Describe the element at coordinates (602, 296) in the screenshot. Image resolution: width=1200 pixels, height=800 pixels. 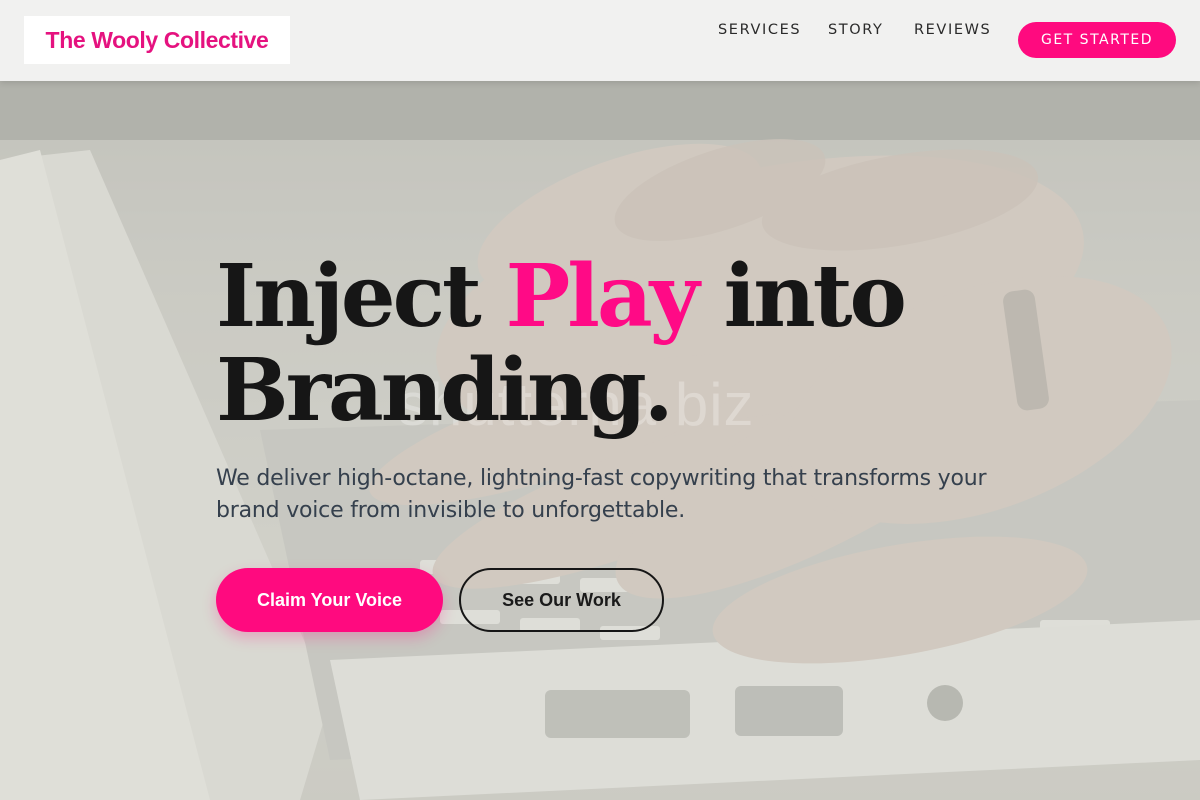
I see `hero-title-accent: Play` at that location.